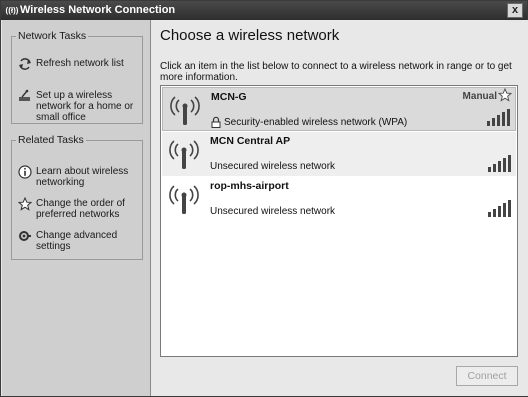 The width and height of the screenshot is (528, 397). I want to click on setup-network-icon, so click(25, 96).